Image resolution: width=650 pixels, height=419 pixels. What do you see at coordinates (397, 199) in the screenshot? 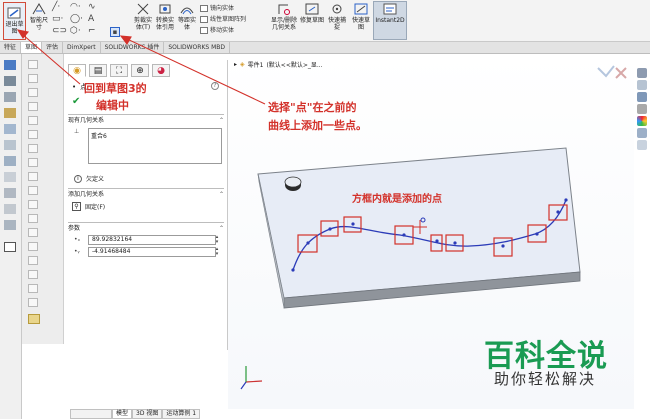
I see `annotation-boxes-note: 方框内就是添加的点` at bounding box center [397, 199].